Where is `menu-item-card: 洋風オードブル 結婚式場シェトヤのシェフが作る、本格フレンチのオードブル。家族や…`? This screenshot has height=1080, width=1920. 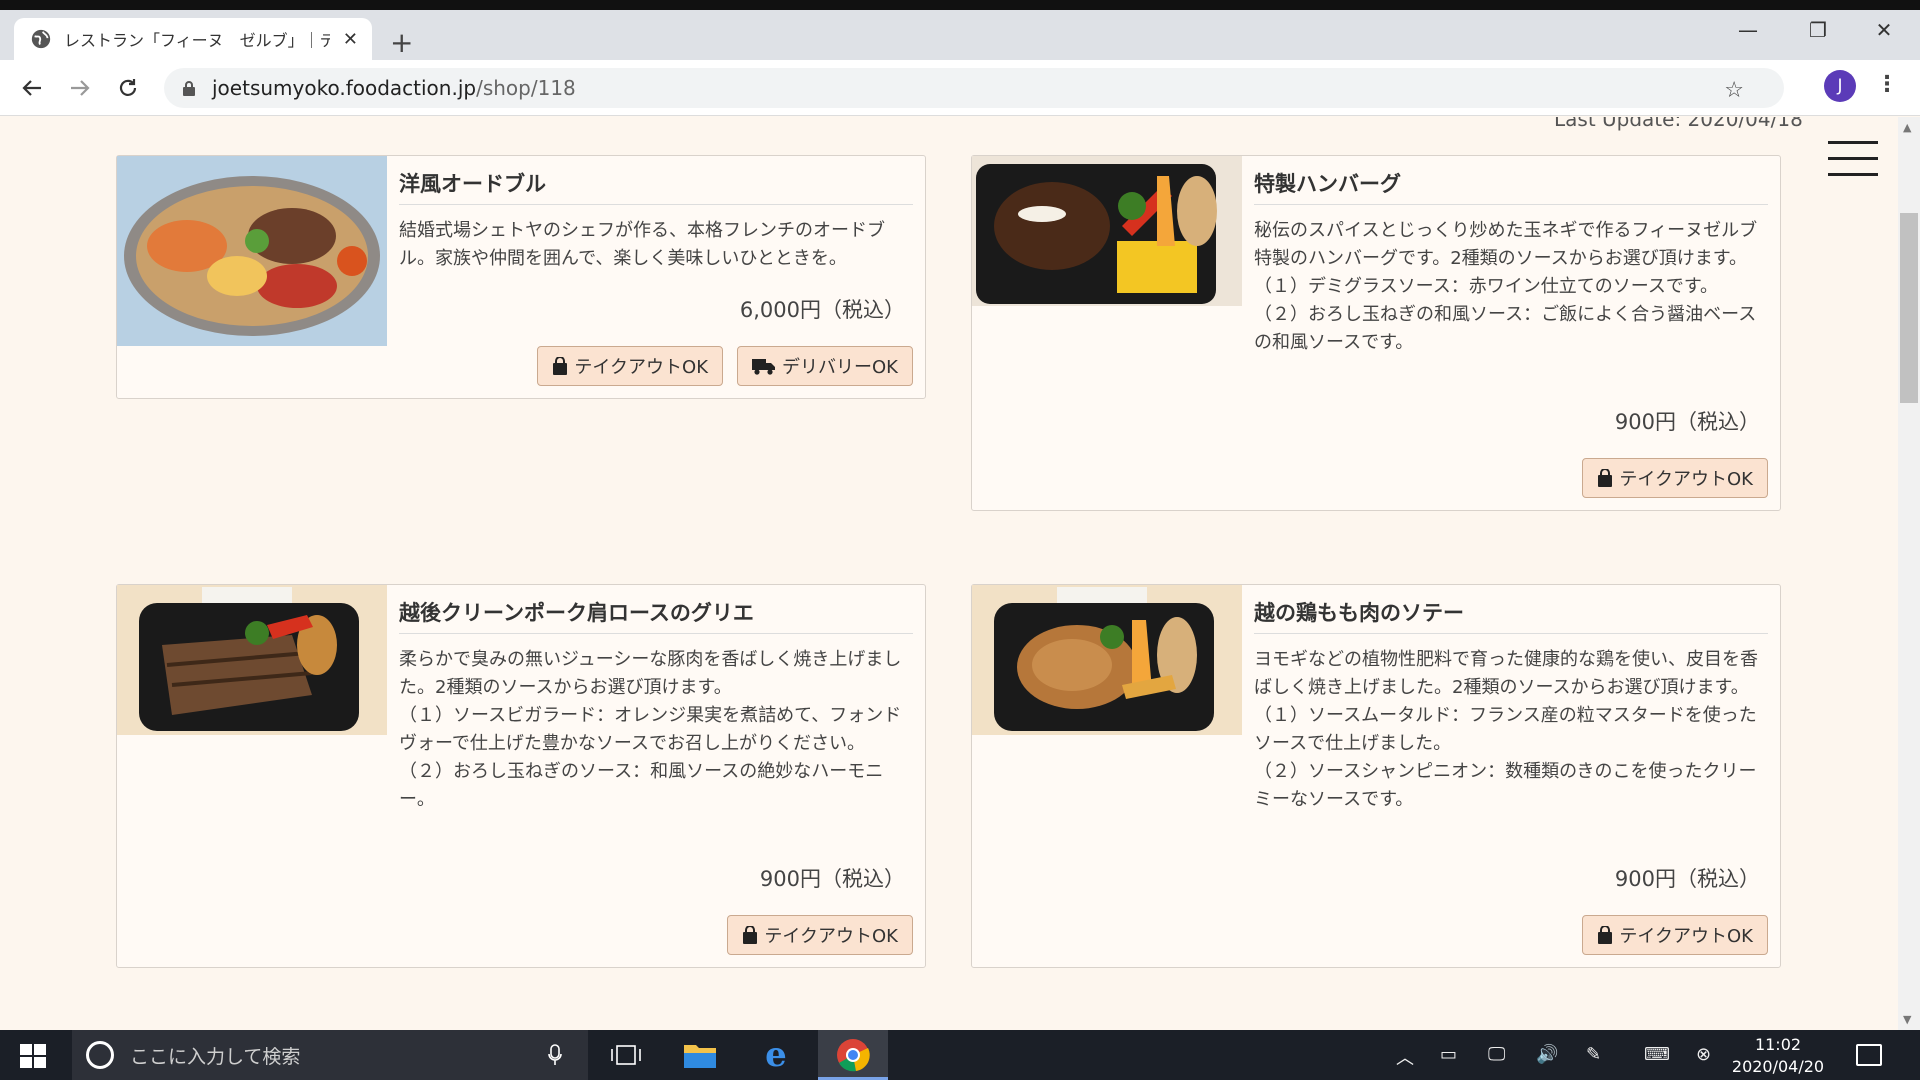 menu-item-card: 洋風オードブル 結婚式場シェトヤのシェフが作る、本格フレンチのオードブル。家族や… is located at coordinates (521, 277).